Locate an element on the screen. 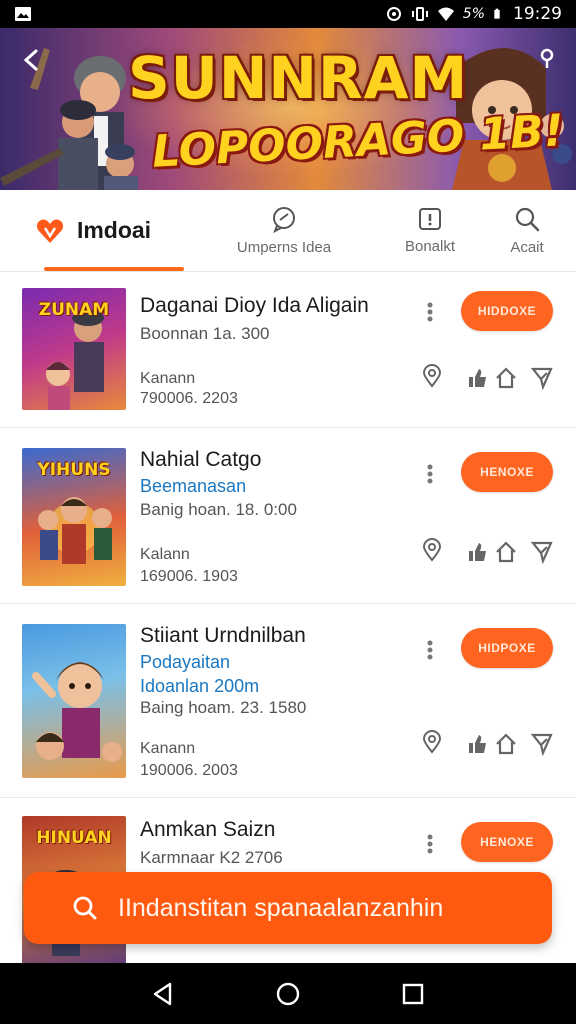  item-meta-date: 169006. 1903 is located at coordinates (189, 576).